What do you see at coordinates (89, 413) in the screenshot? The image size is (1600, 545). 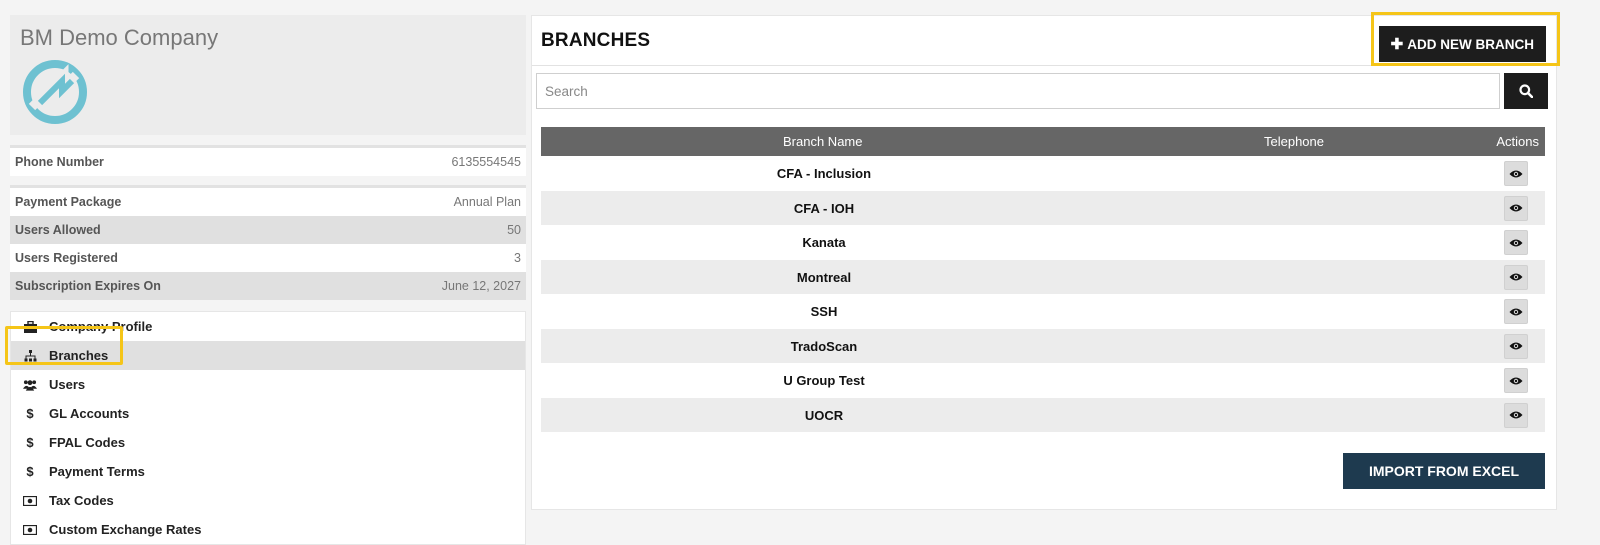 I see `nav-item-label: GL Accounts` at bounding box center [89, 413].